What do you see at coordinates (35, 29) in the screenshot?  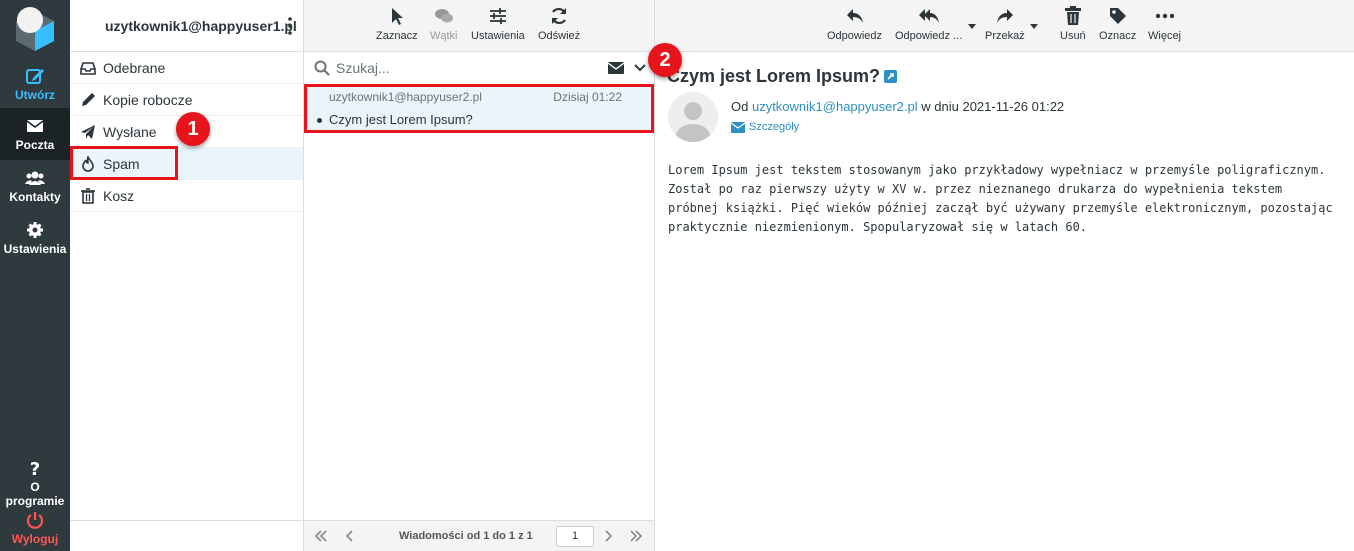 I see `logo` at bounding box center [35, 29].